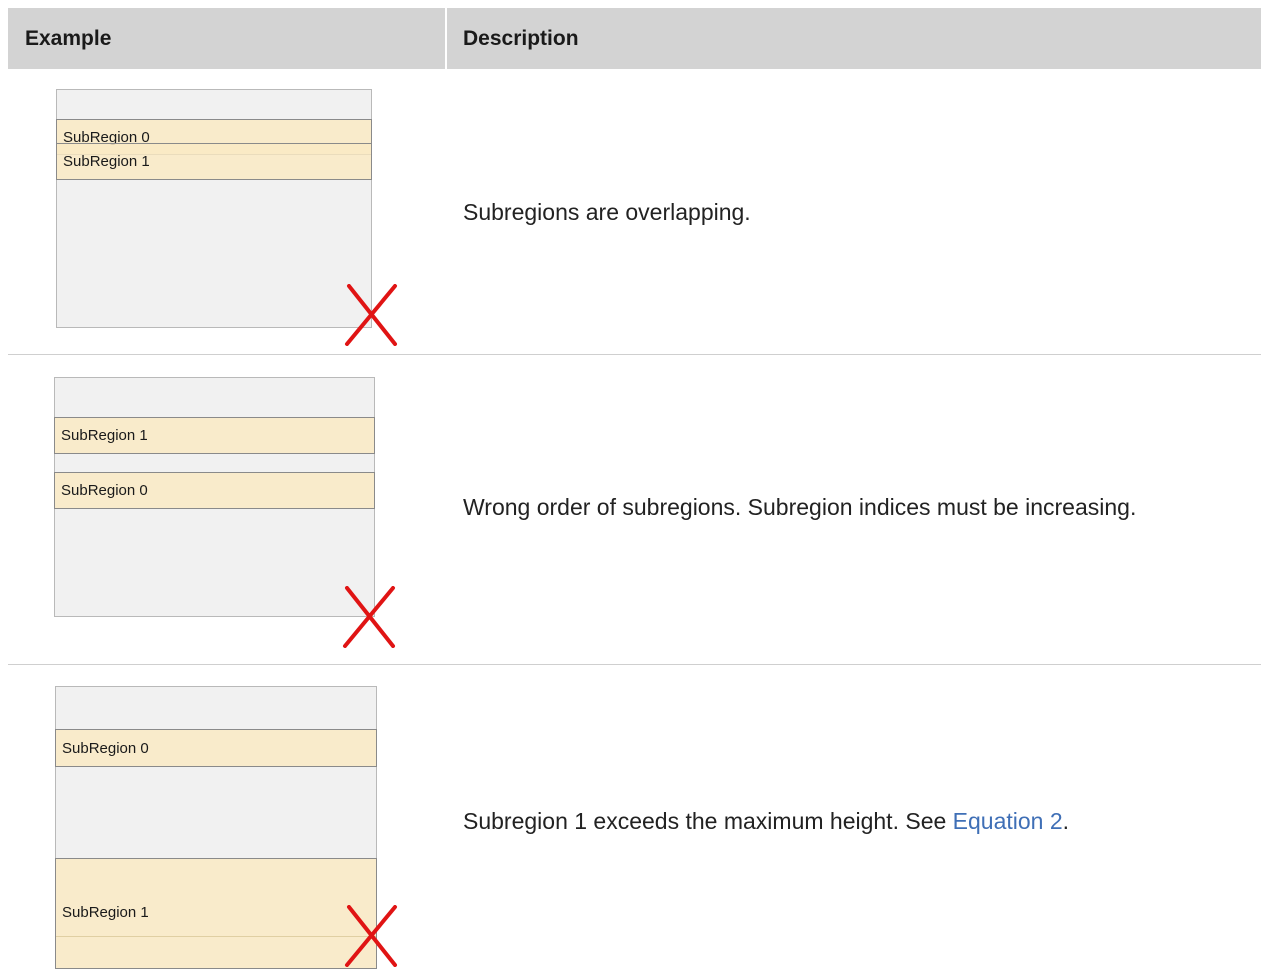  What do you see at coordinates (226, 38) in the screenshot?
I see `column-header-example: Example` at bounding box center [226, 38].